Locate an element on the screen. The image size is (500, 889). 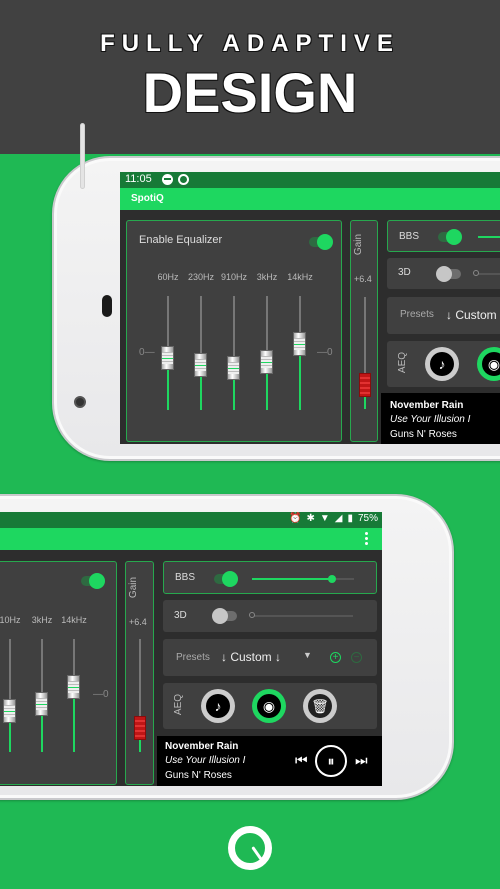
equalizer-toggle is located at coordinates (321, 242).